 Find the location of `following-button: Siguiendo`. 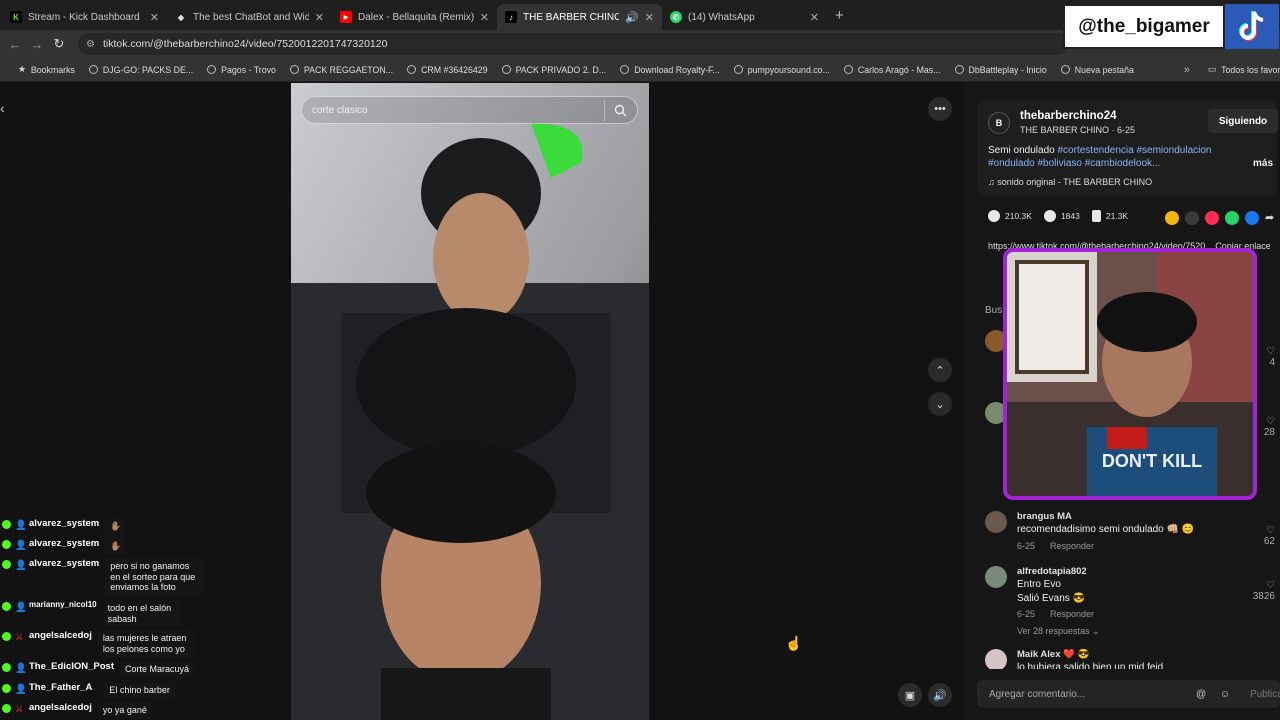

following-button: Siguiendo is located at coordinates (1243, 121).